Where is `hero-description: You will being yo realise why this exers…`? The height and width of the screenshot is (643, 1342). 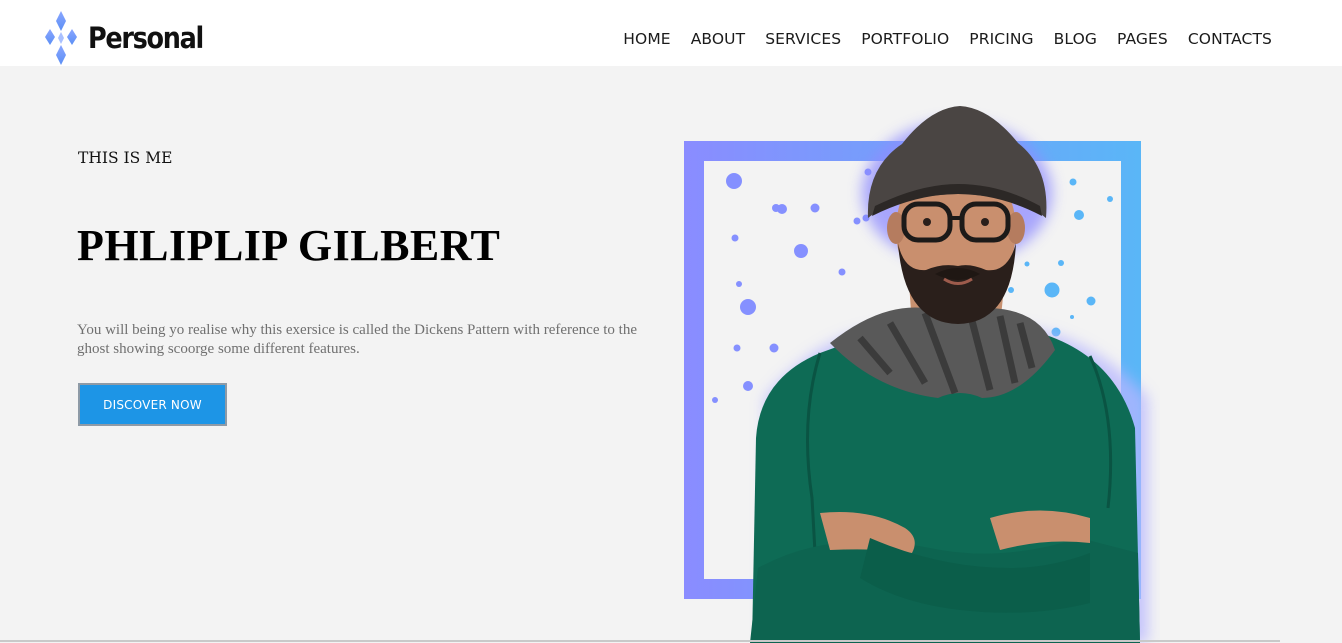 hero-description: You will being yo realise why this exers… is located at coordinates (357, 339).